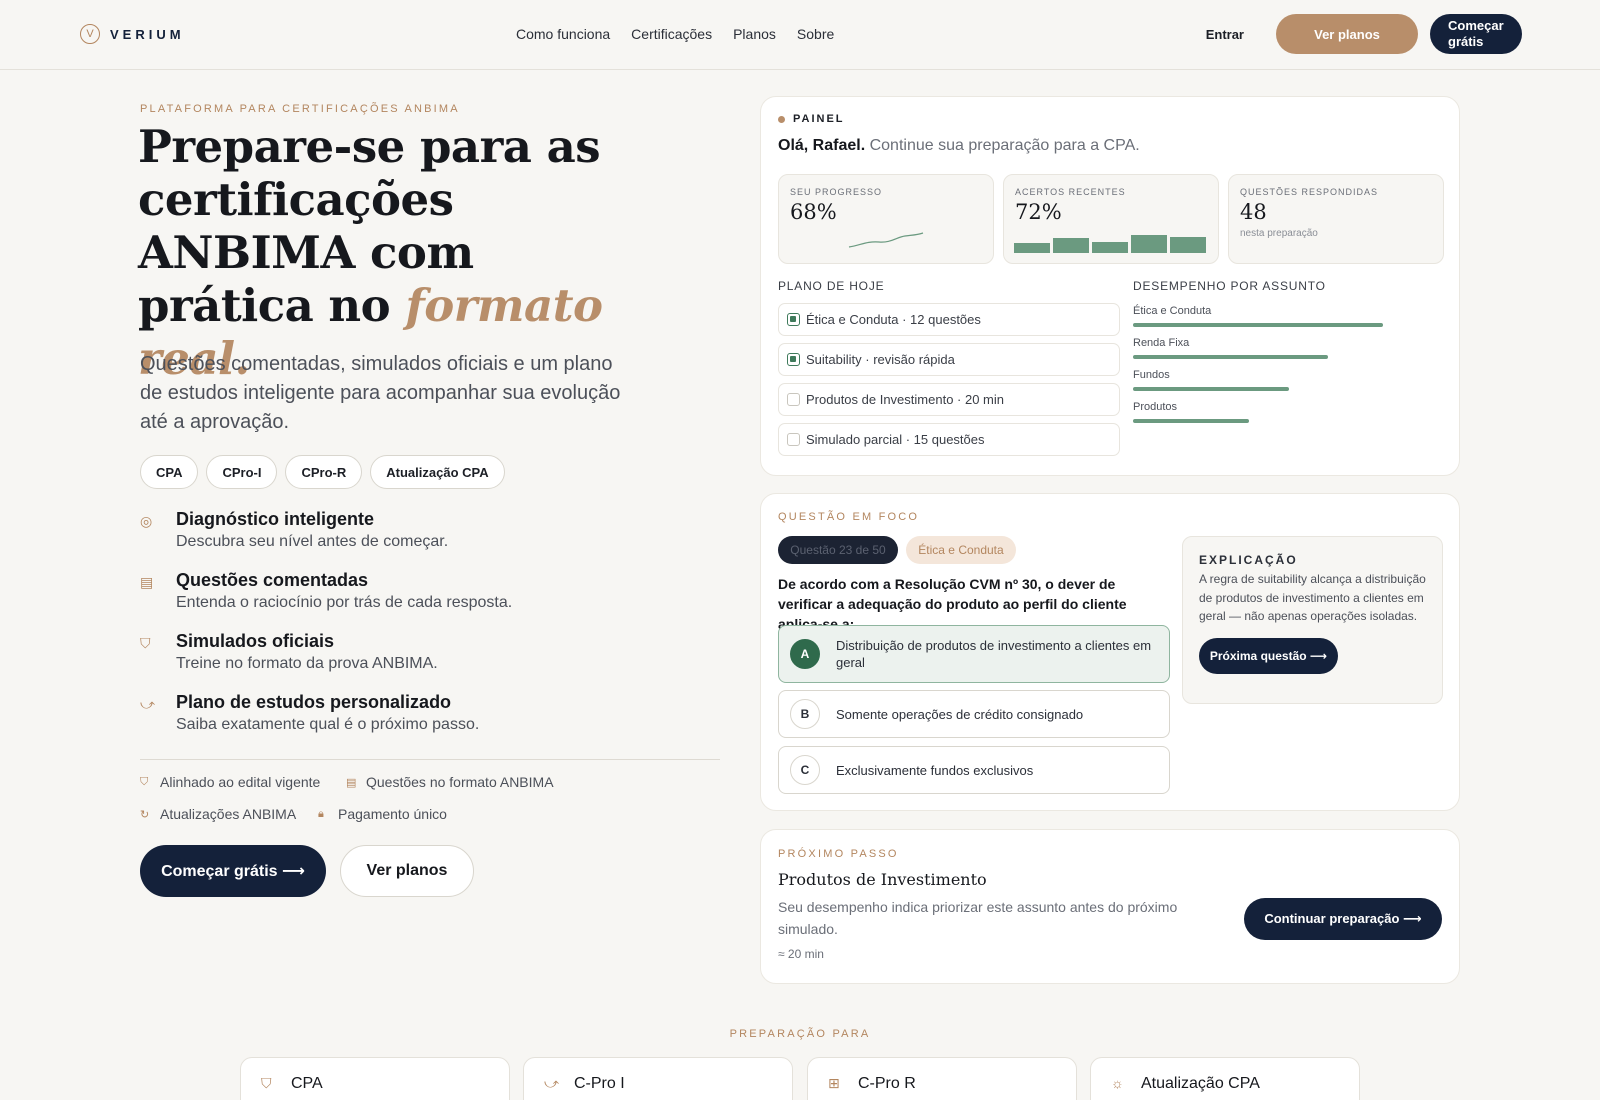  I want to click on pill-atualizacao-cpa: Atualização CPA, so click(437, 472).